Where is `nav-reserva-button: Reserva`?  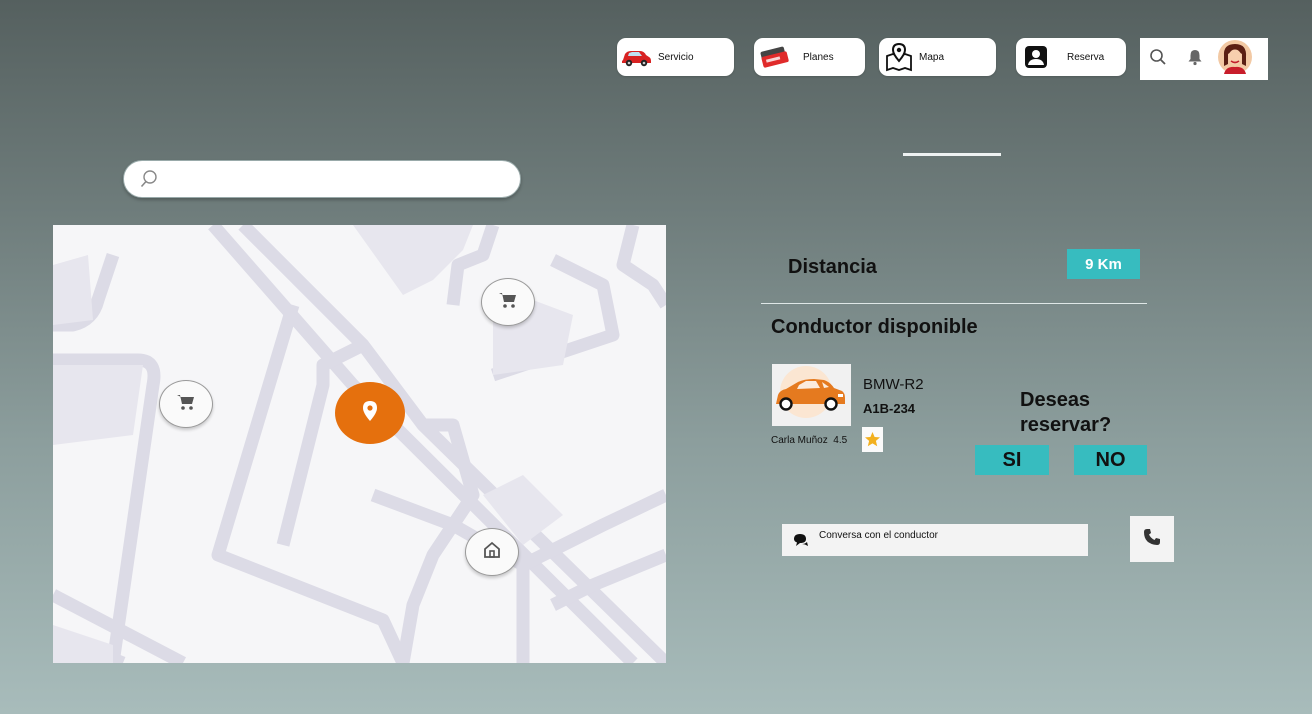
nav-reserva-button: Reserva is located at coordinates (1071, 57).